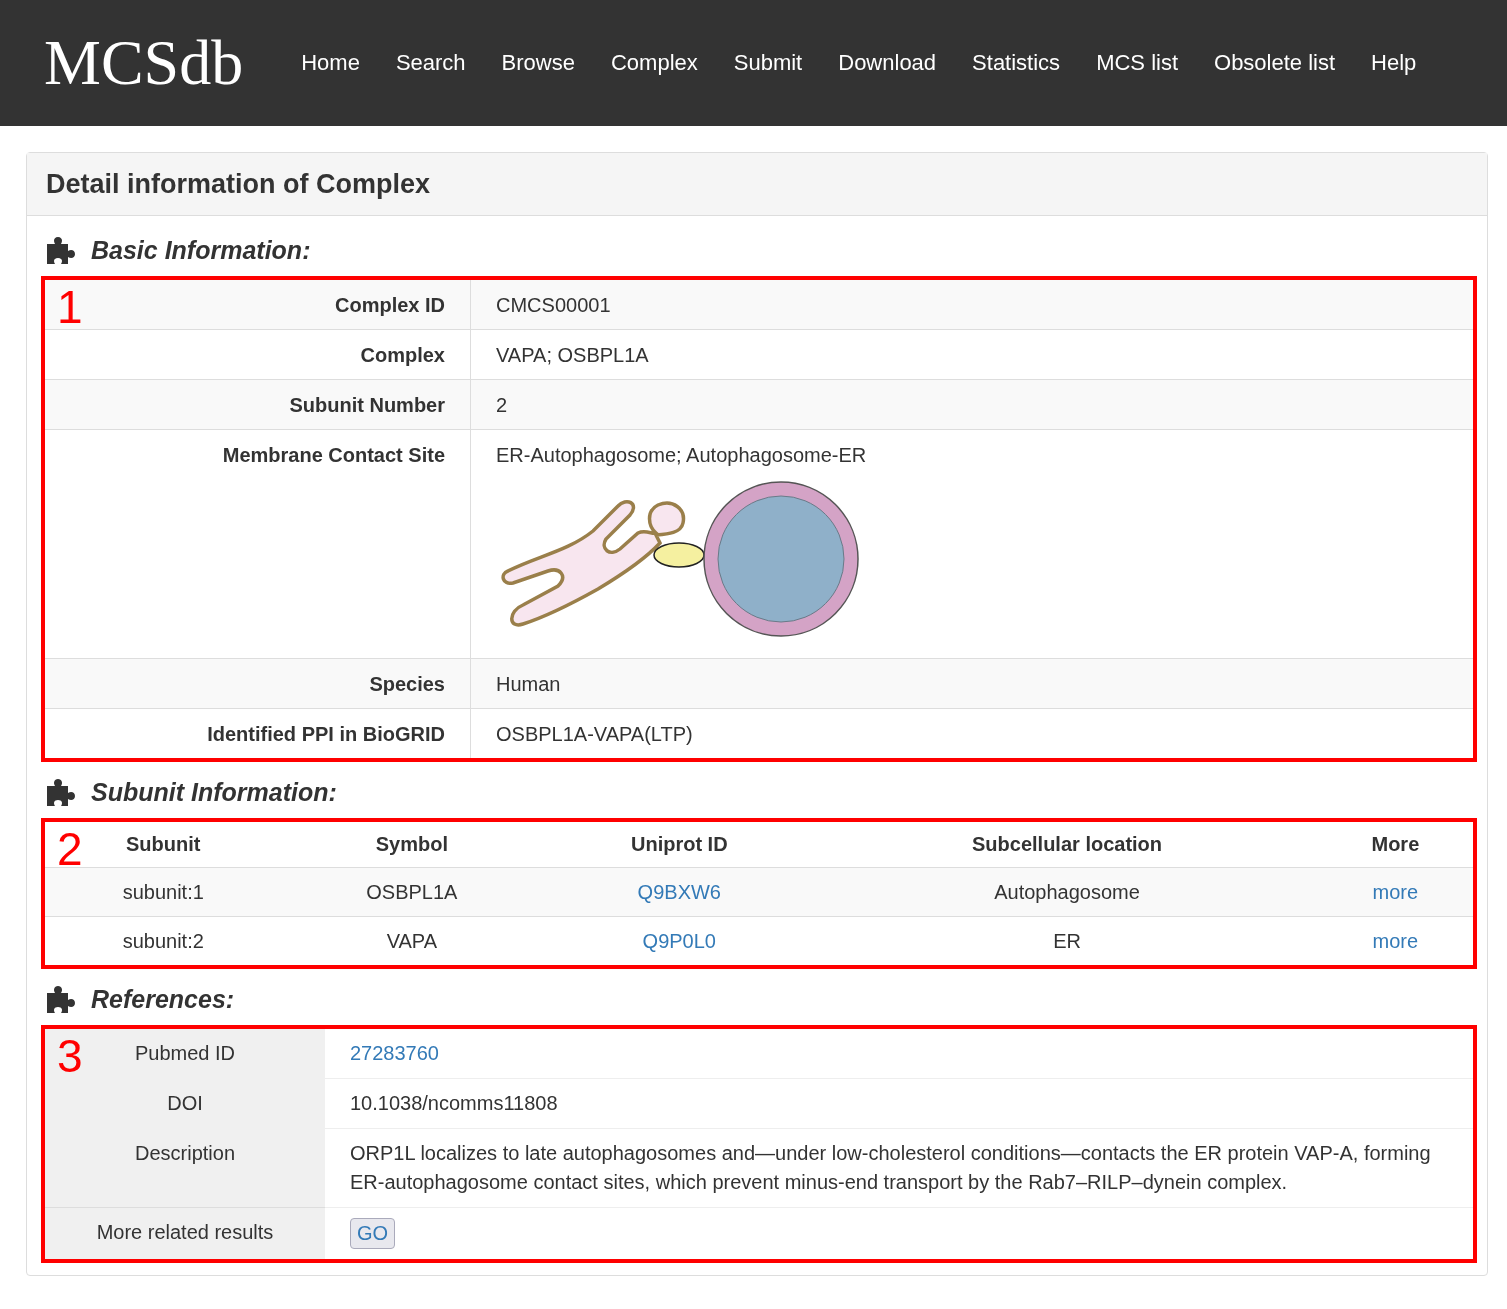 The image size is (1507, 1309). What do you see at coordinates (201, 250) in the screenshot?
I see `section-heading: Basic Information:` at bounding box center [201, 250].